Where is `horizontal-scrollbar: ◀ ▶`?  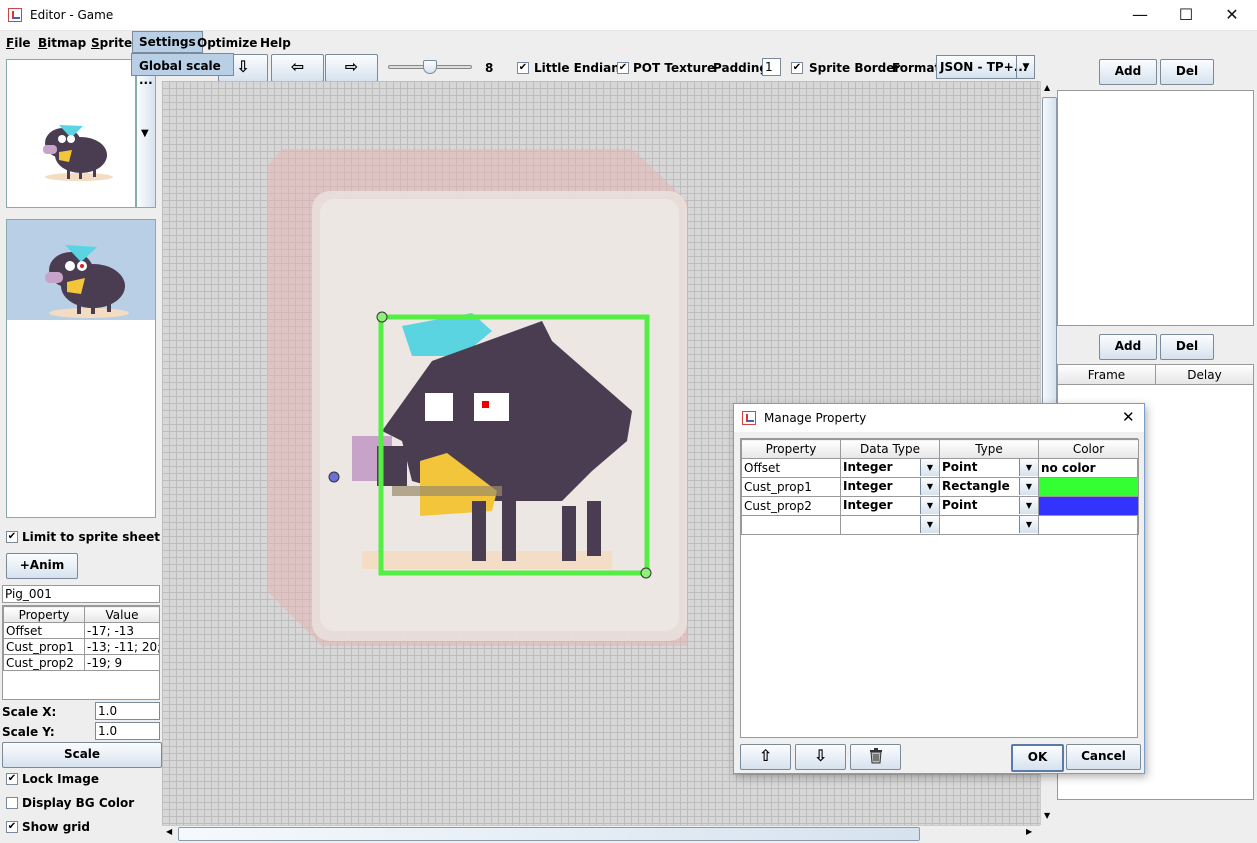 horizontal-scrollbar: ◀ ▶ is located at coordinates (601, 833).